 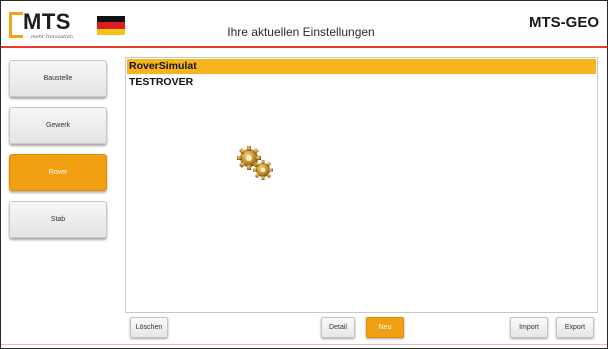 What do you see at coordinates (361, 82) in the screenshot?
I see `list-item: TESTROVER` at bounding box center [361, 82].